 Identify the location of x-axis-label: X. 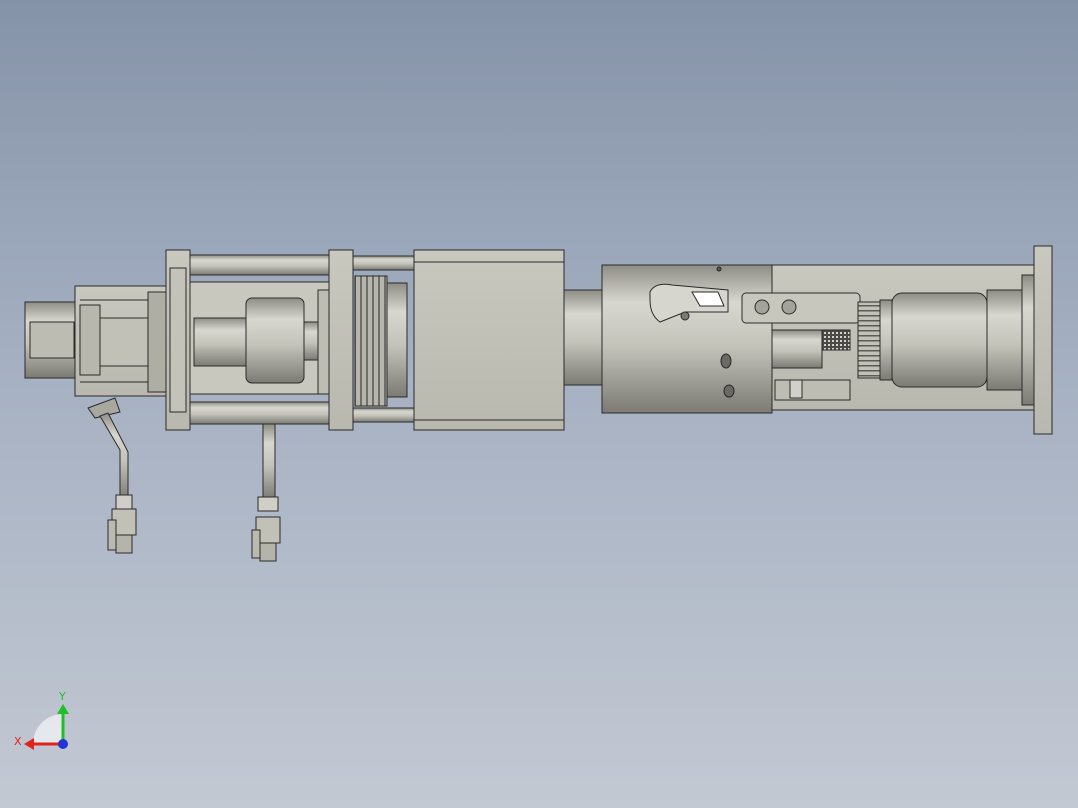
(18, 741).